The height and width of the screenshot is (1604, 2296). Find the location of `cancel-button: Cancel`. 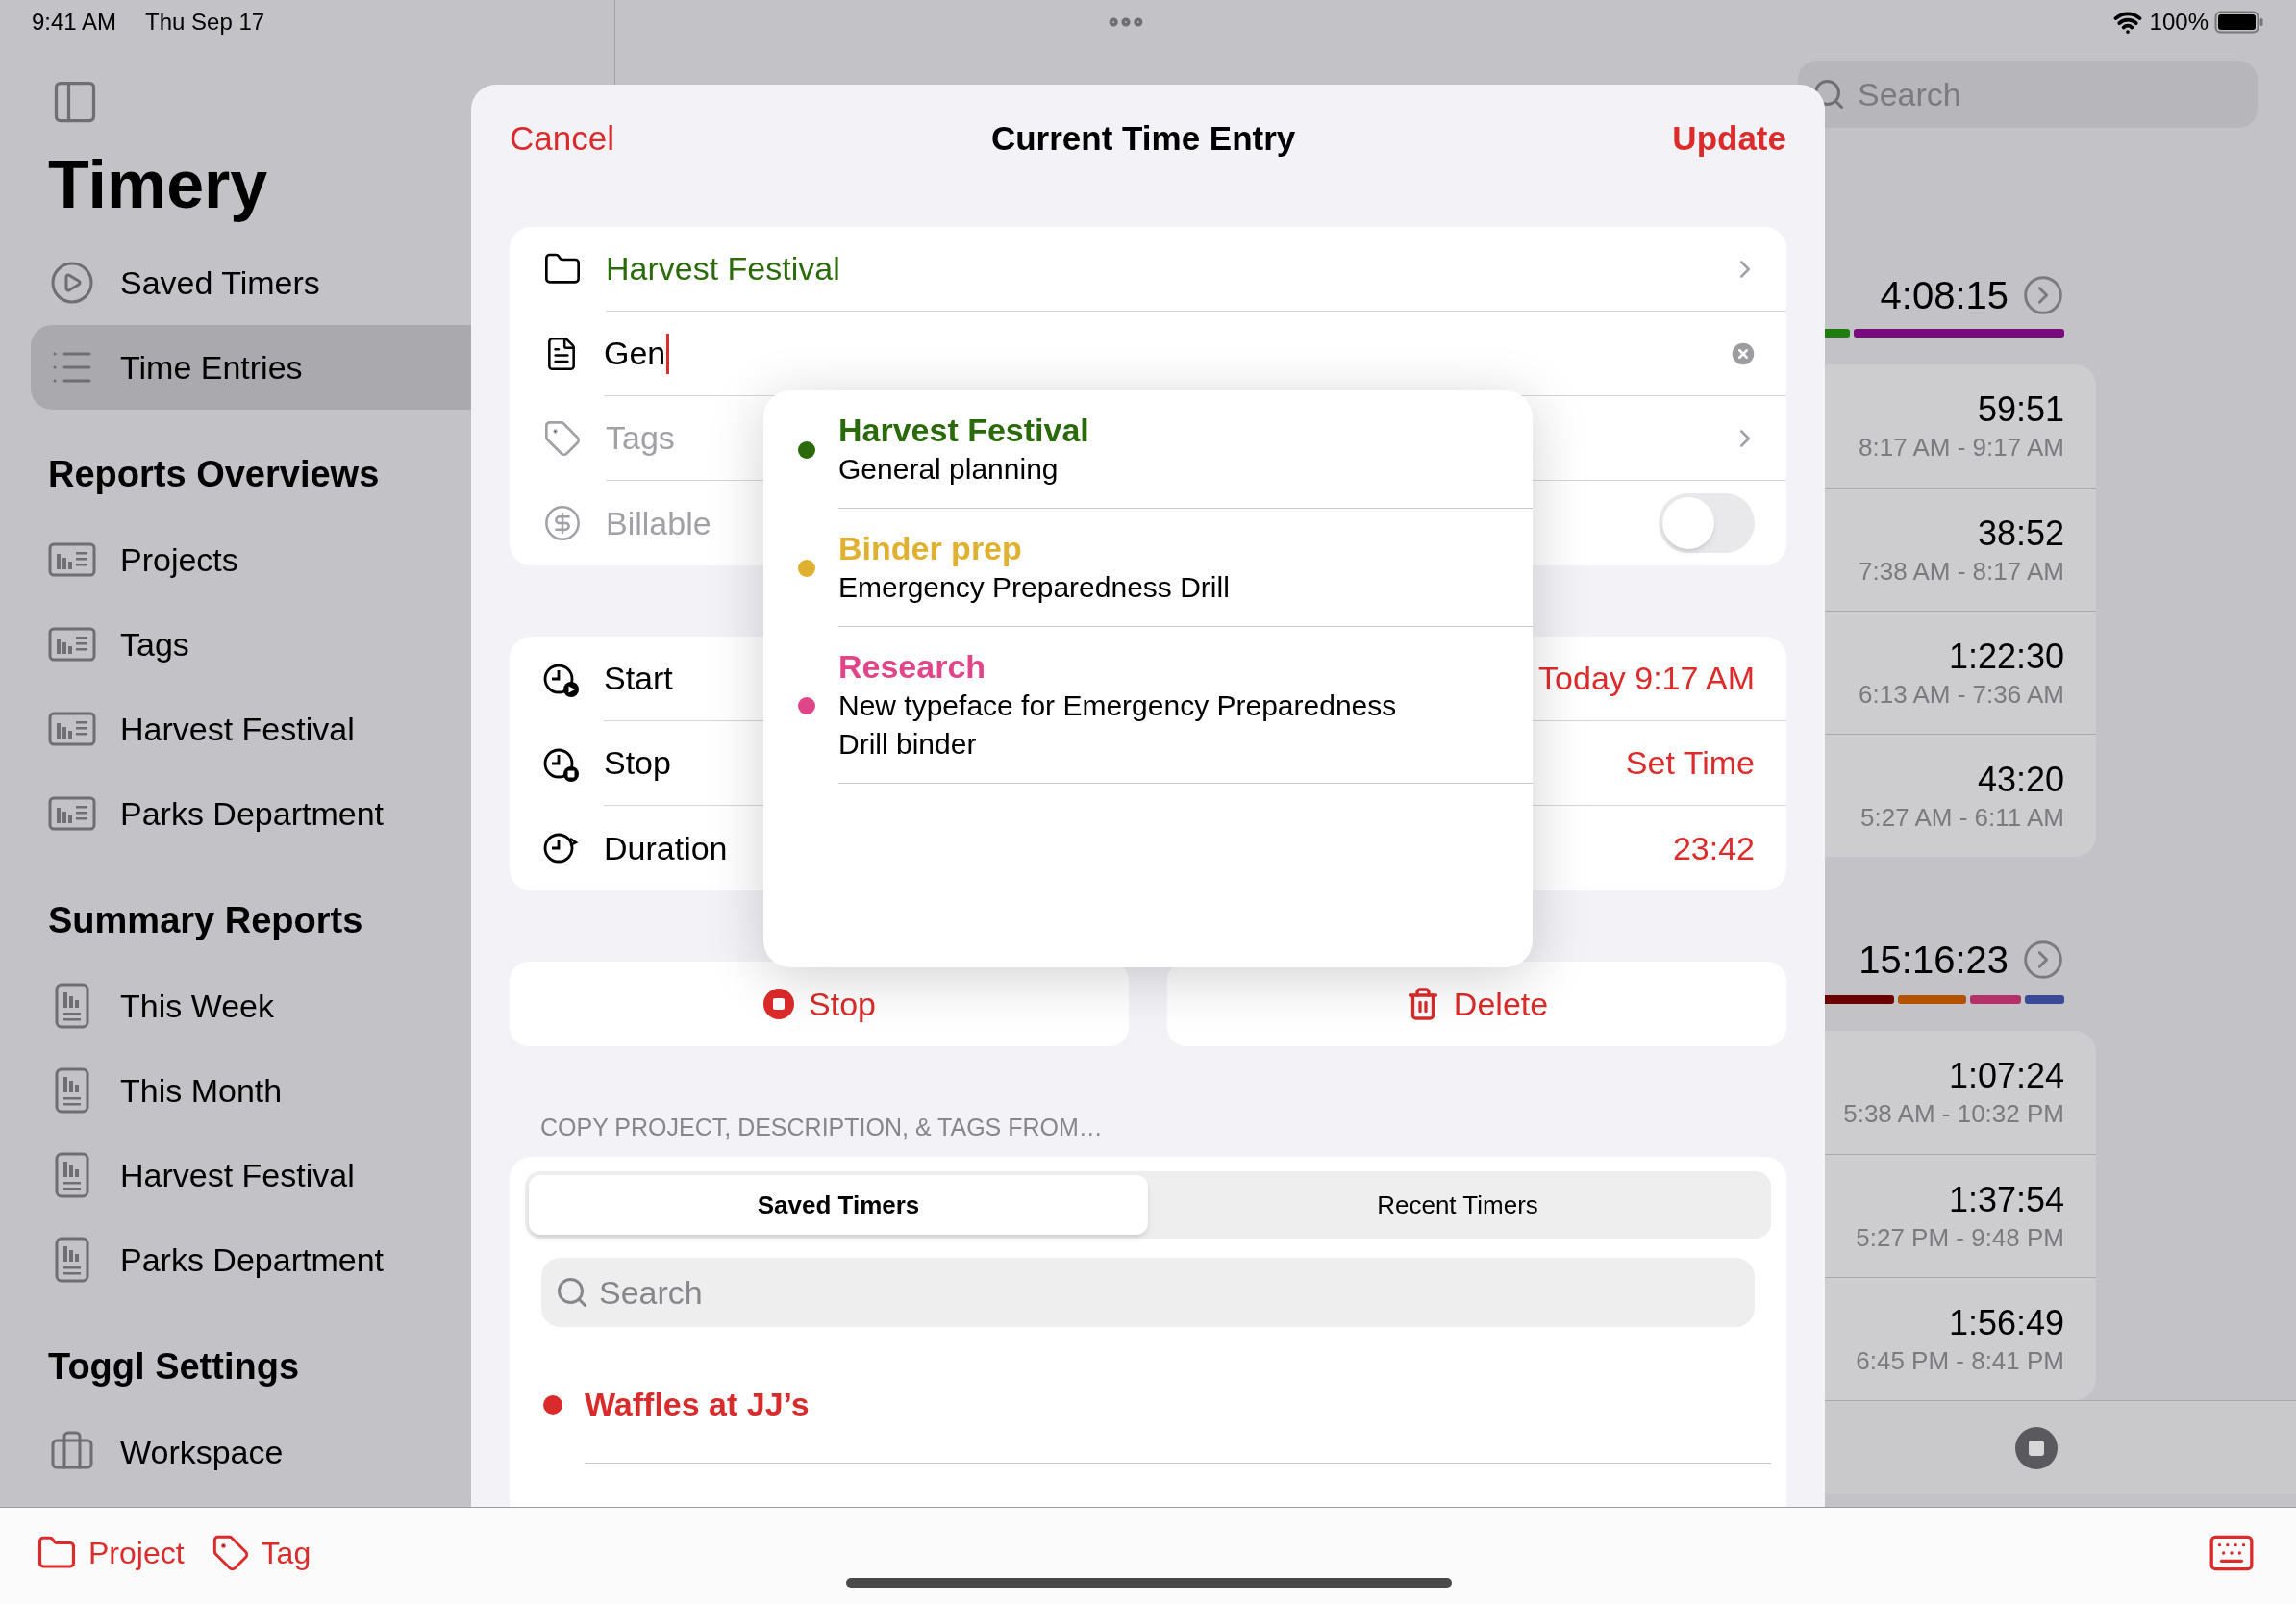

cancel-button: Cancel is located at coordinates (562, 138).